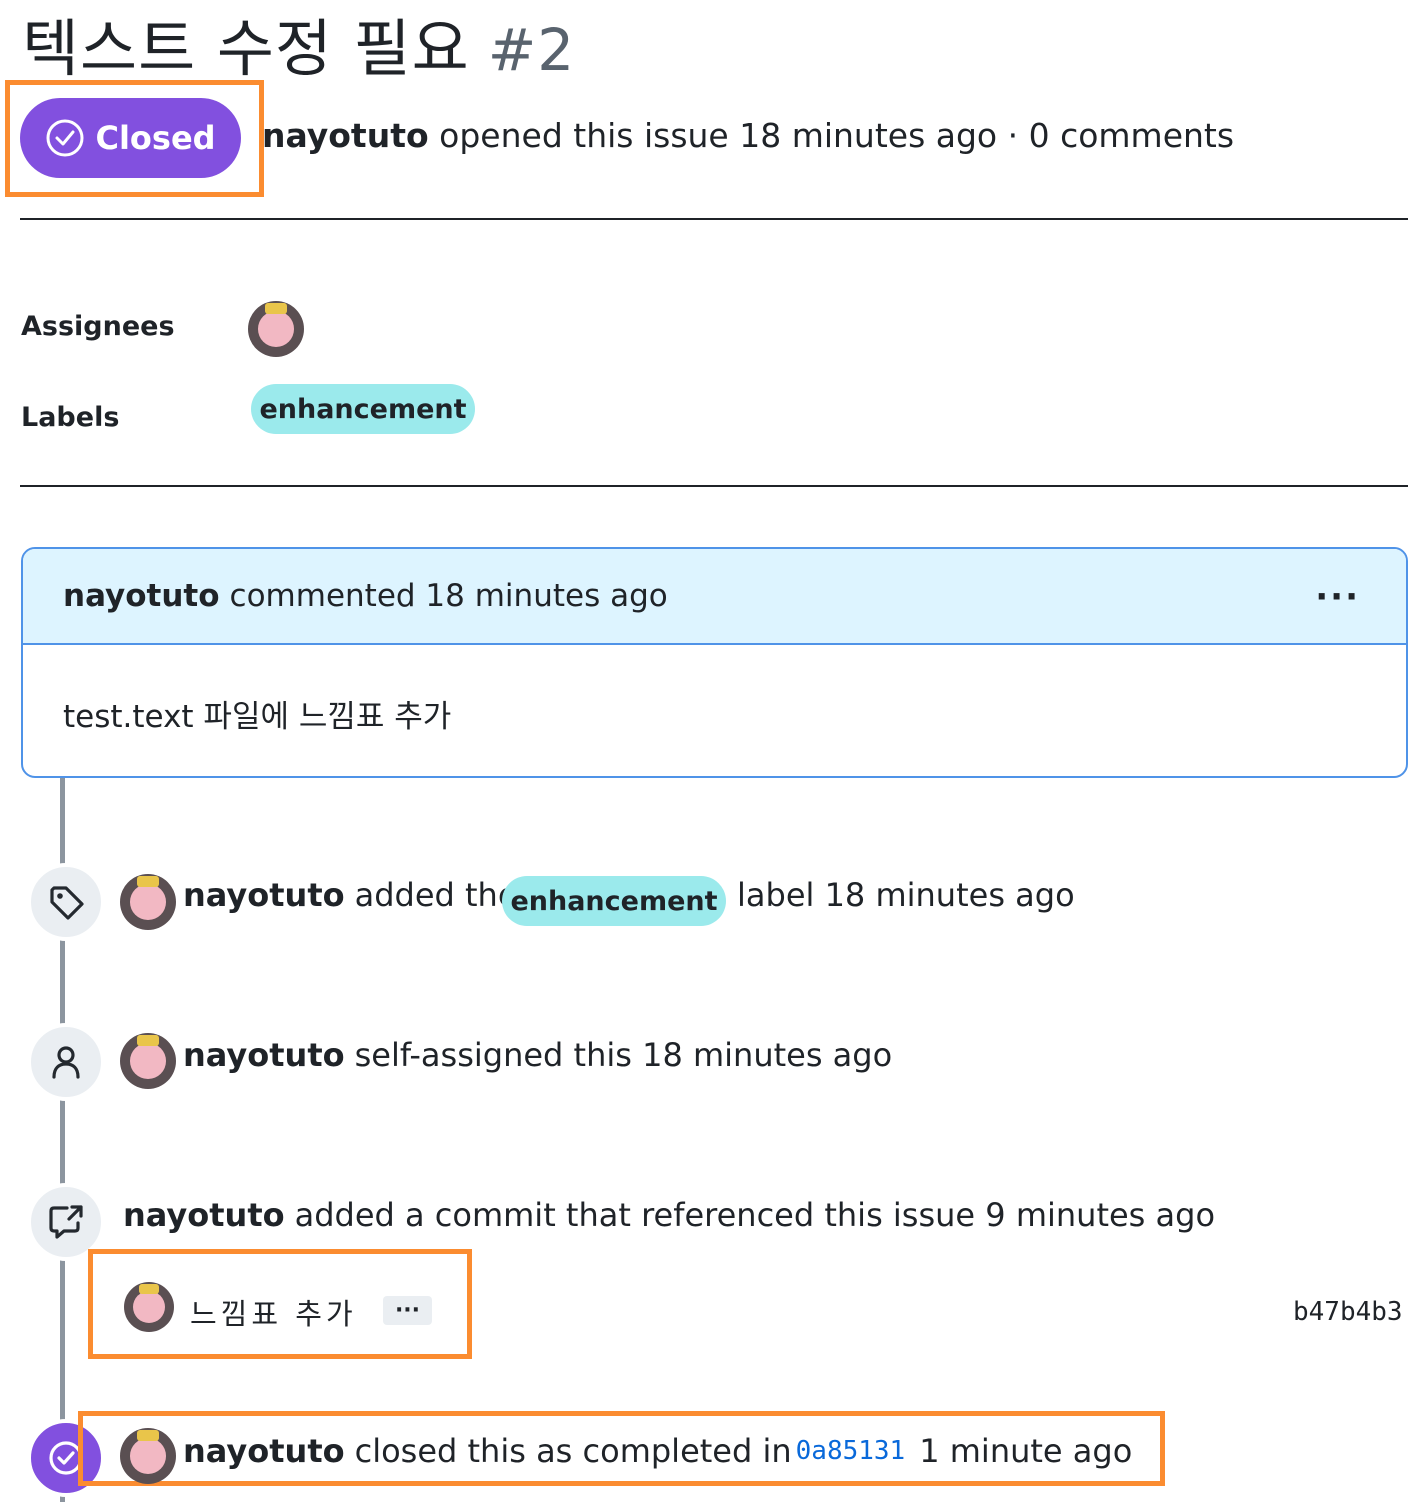  I want to click on status-badge-label: Closed, so click(155, 138).